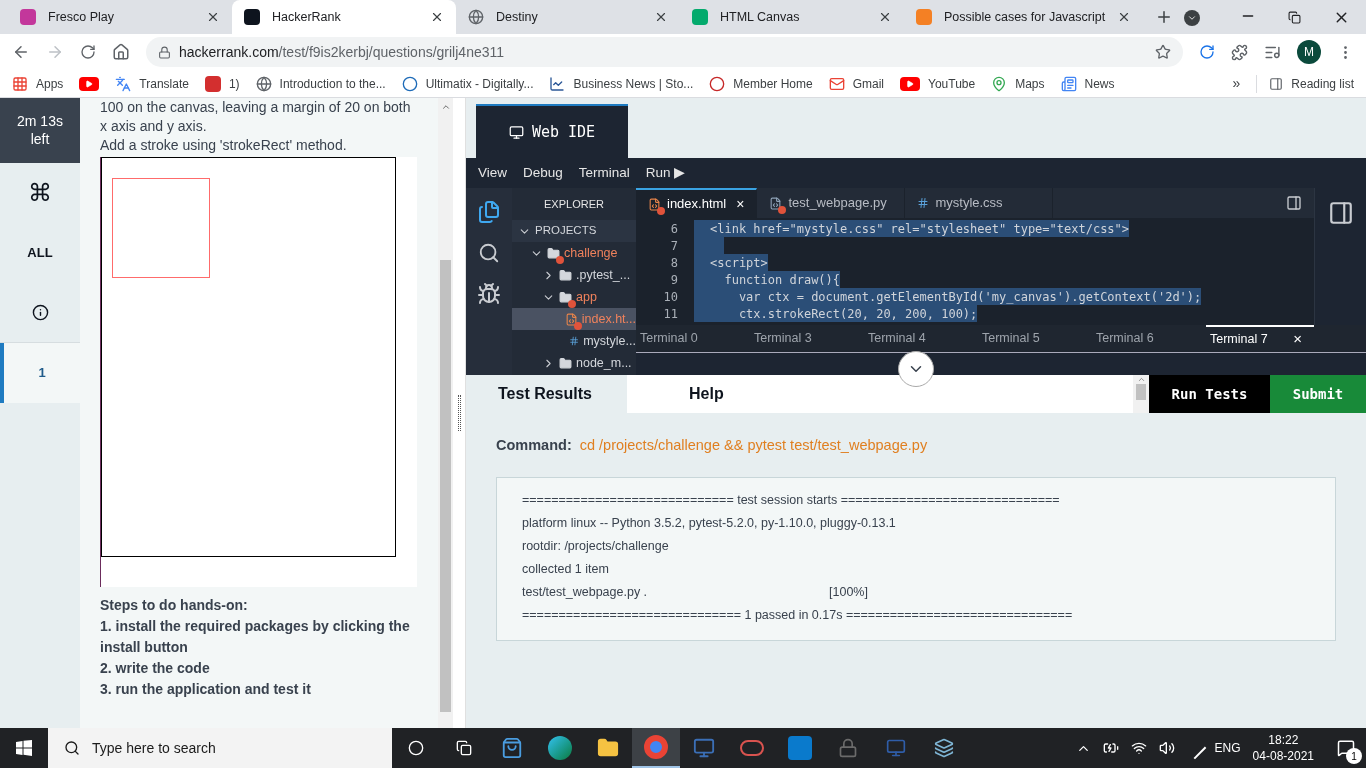 The height and width of the screenshot is (768, 1366). What do you see at coordinates (1035, 338) in the screenshot?
I see `terminal-tab: Terminal 5` at bounding box center [1035, 338].